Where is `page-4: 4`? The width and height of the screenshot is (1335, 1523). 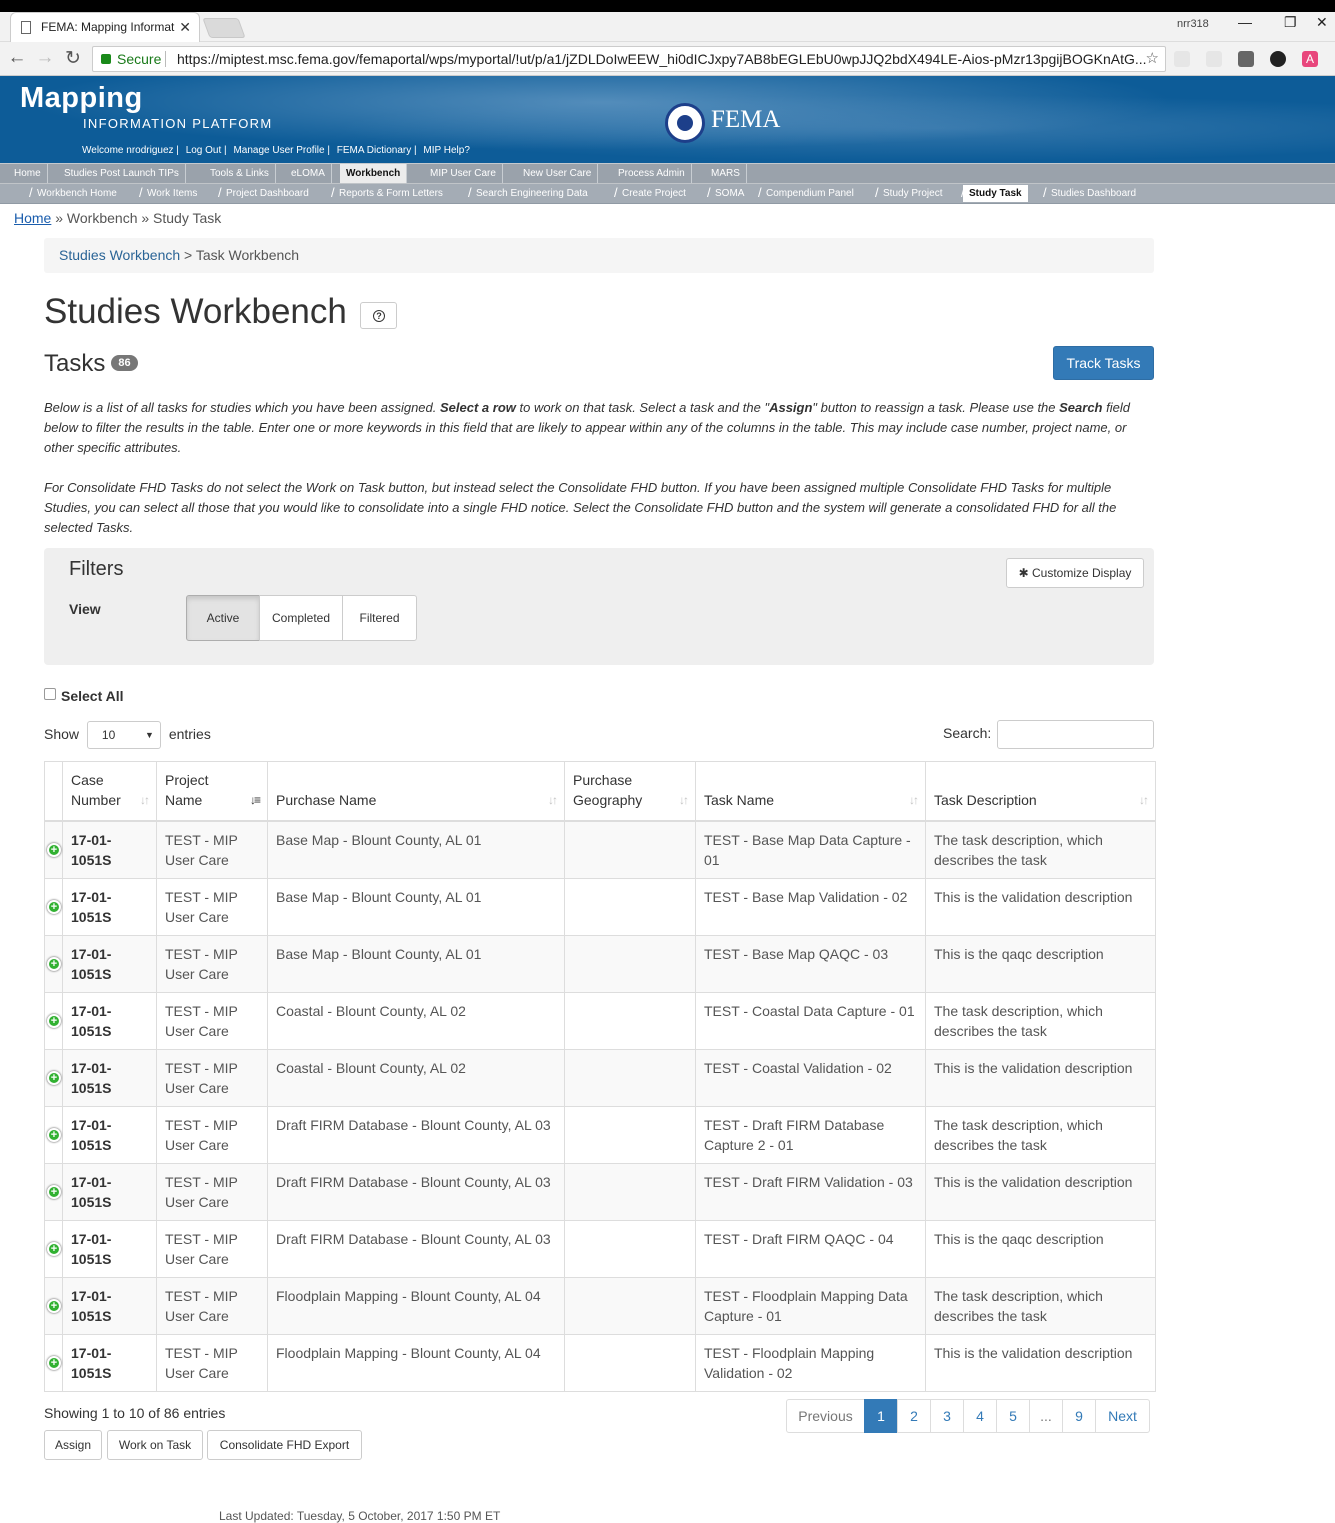
page-4: 4 is located at coordinates (980, 1416).